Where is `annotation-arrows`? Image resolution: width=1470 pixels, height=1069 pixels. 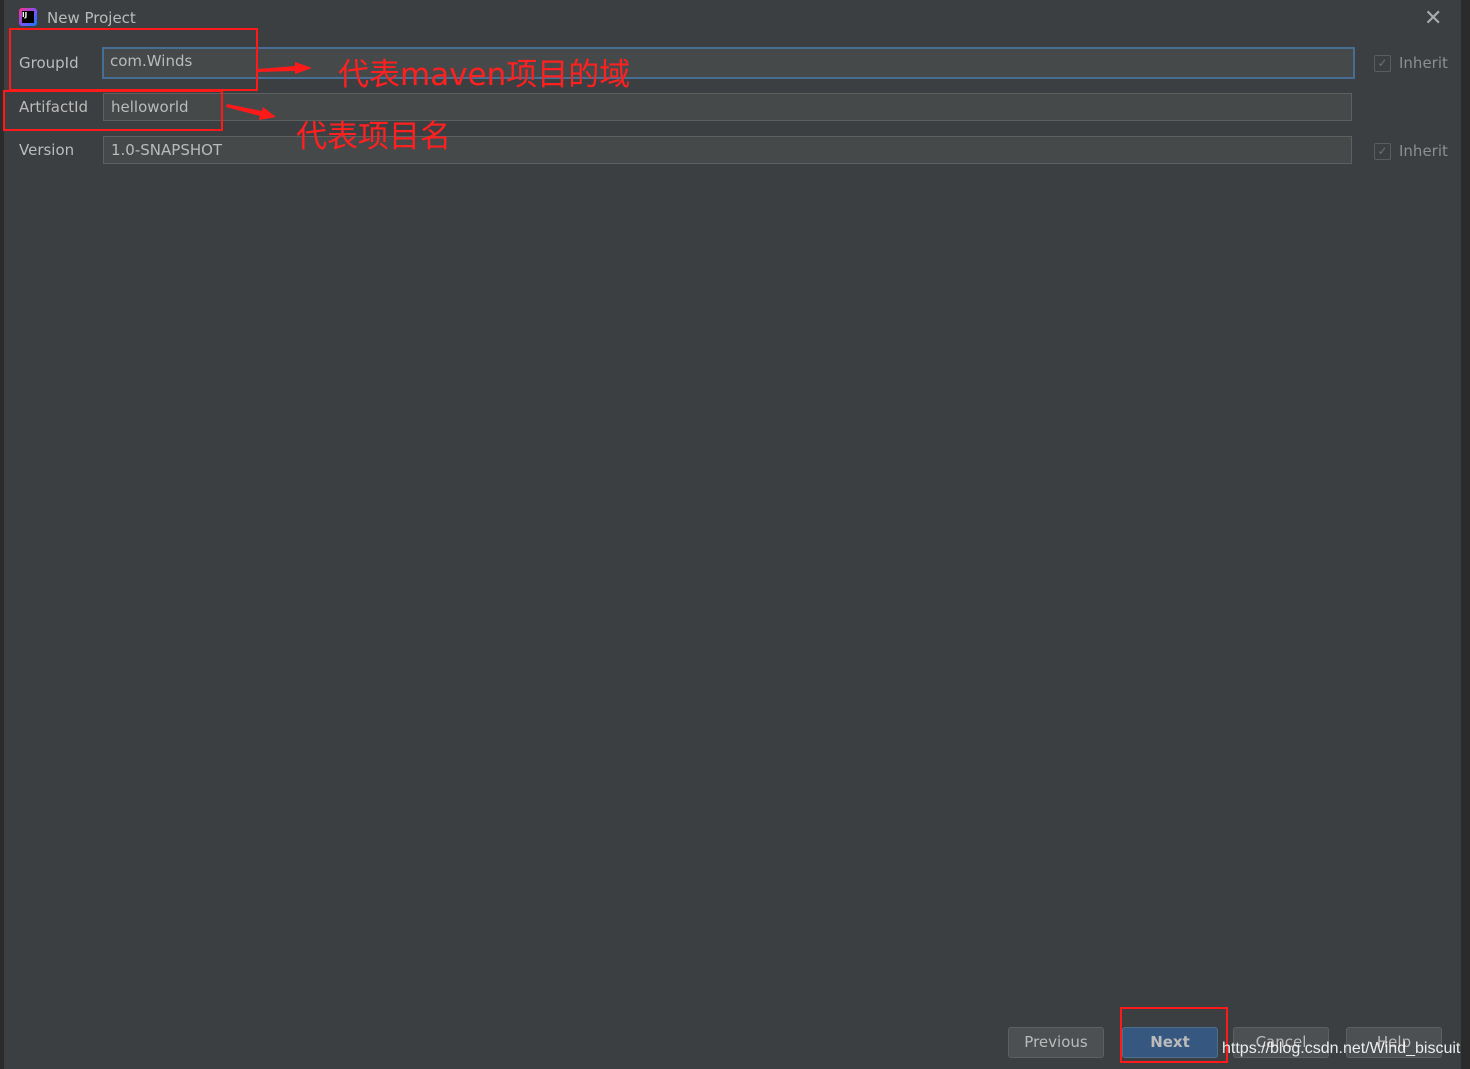
annotation-arrows is located at coordinates (269, 91).